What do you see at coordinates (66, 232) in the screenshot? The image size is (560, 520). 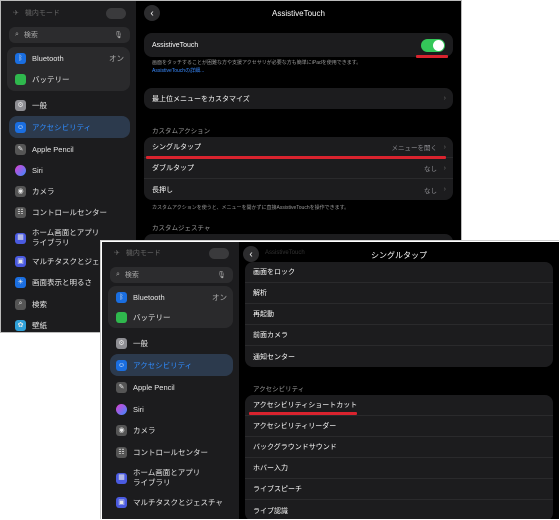 I see `label-line-1: ホーム画面とアプリ` at bounding box center [66, 232].